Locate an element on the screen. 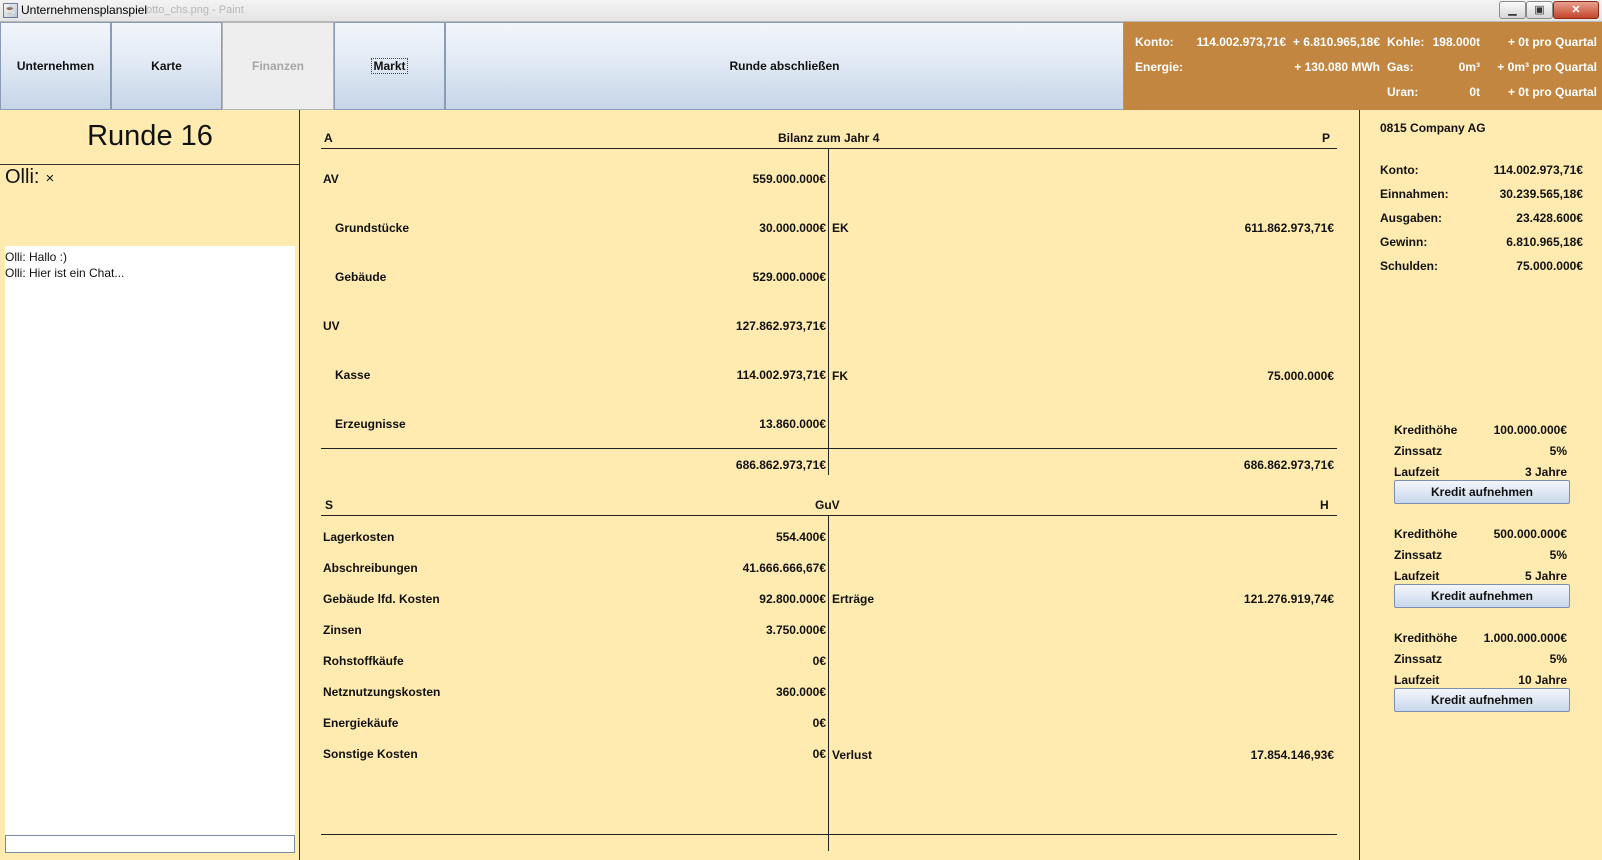 The width and height of the screenshot is (1602, 860). credit-amount-value: 500.000.000€ is located at coordinates (1530, 534).